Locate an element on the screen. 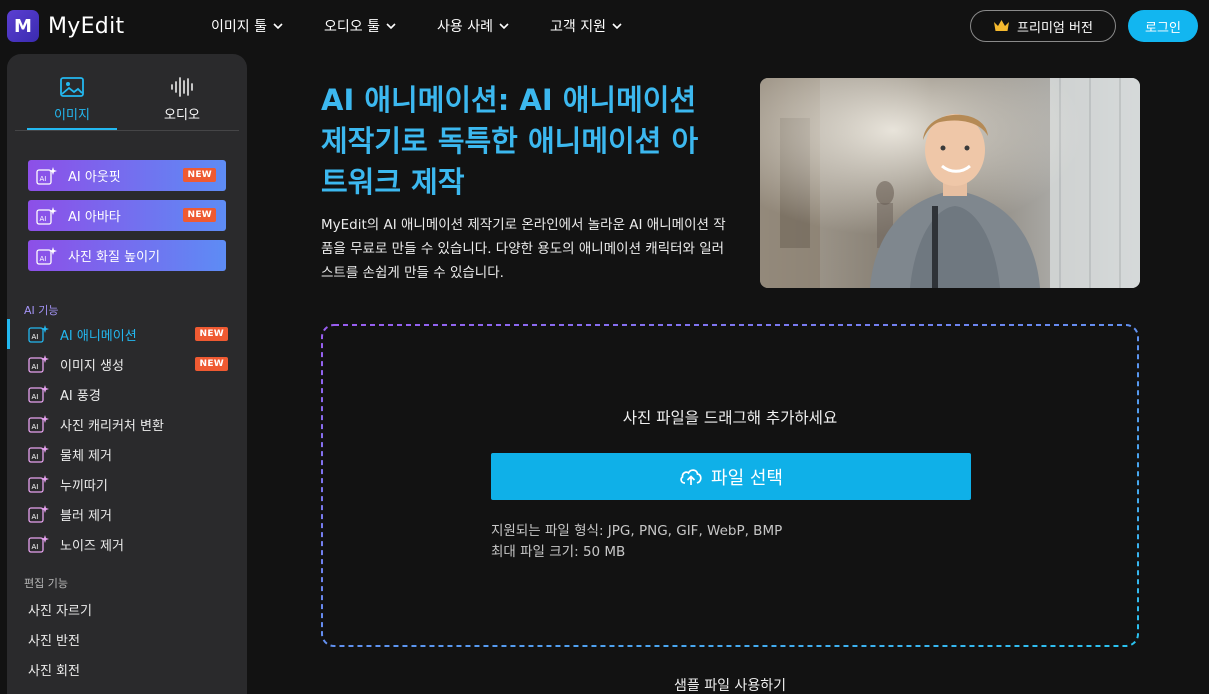  sidebar-item-label: 물체 제거 is located at coordinates (86, 456).